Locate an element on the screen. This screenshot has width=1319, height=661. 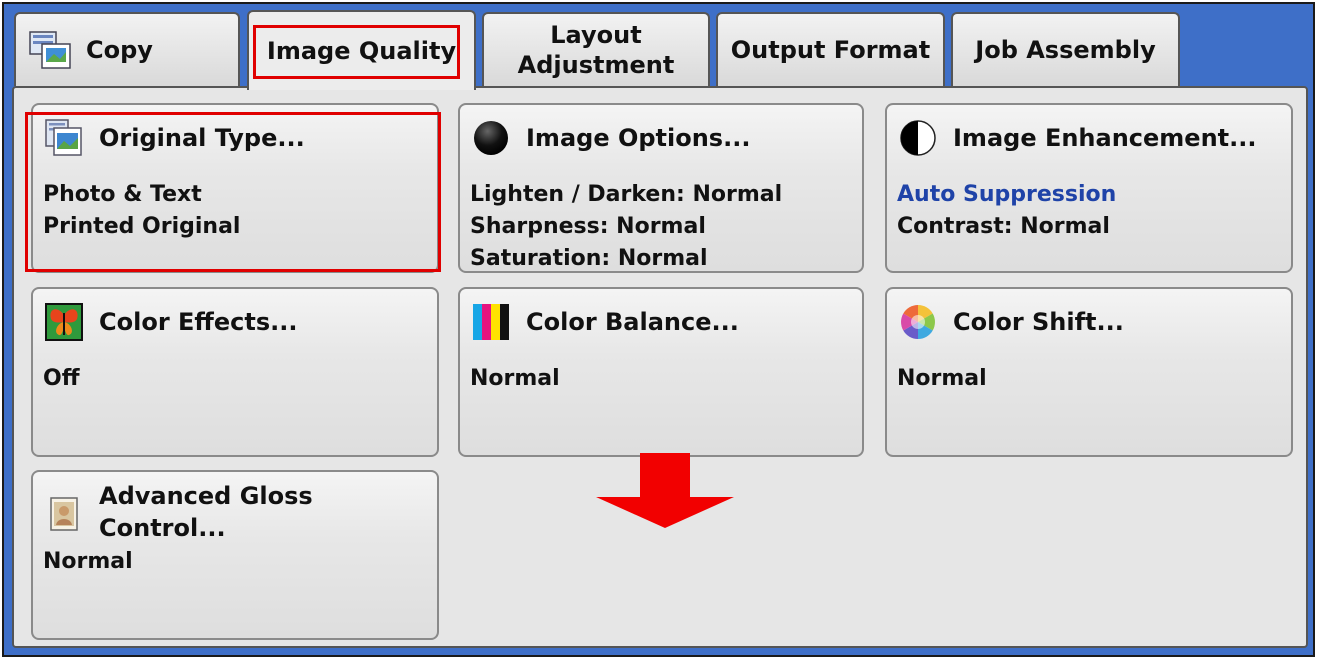
image-options-value-2: Sharpness: Normal is located at coordinates (588, 226).